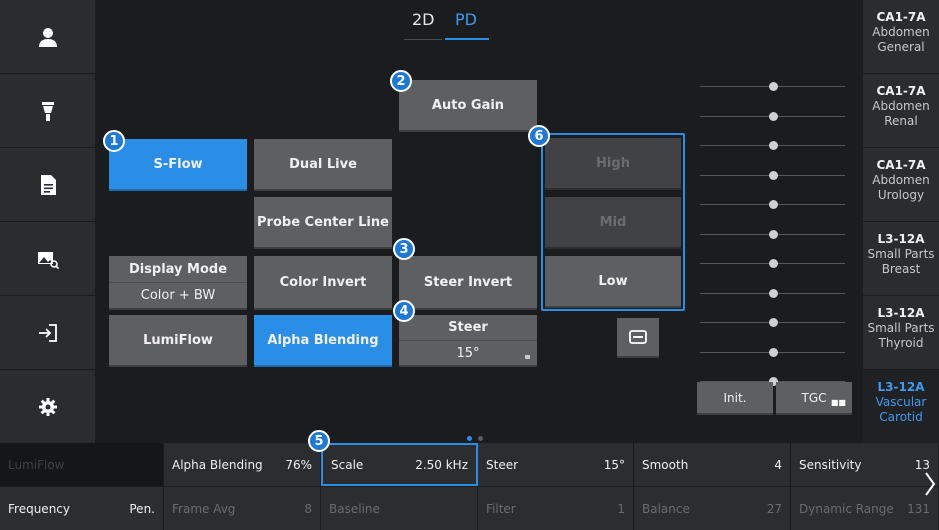 The image size is (939, 530). Describe the element at coordinates (323, 341) in the screenshot. I see `alpha-blending-button: Alpha Blending` at that location.